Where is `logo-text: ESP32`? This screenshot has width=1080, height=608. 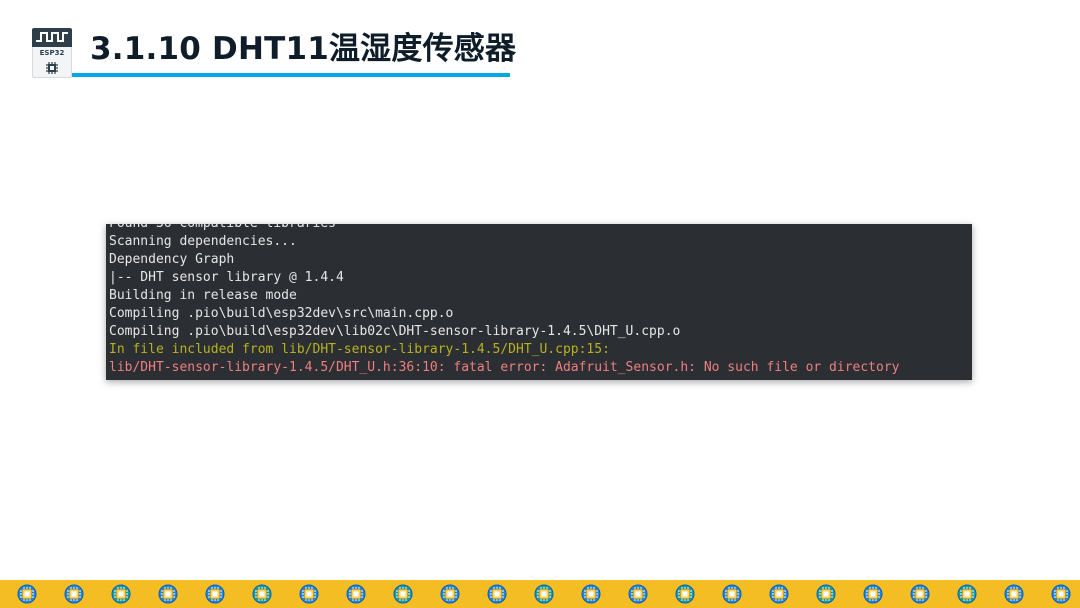
logo-text: ESP32 is located at coordinates (52, 53).